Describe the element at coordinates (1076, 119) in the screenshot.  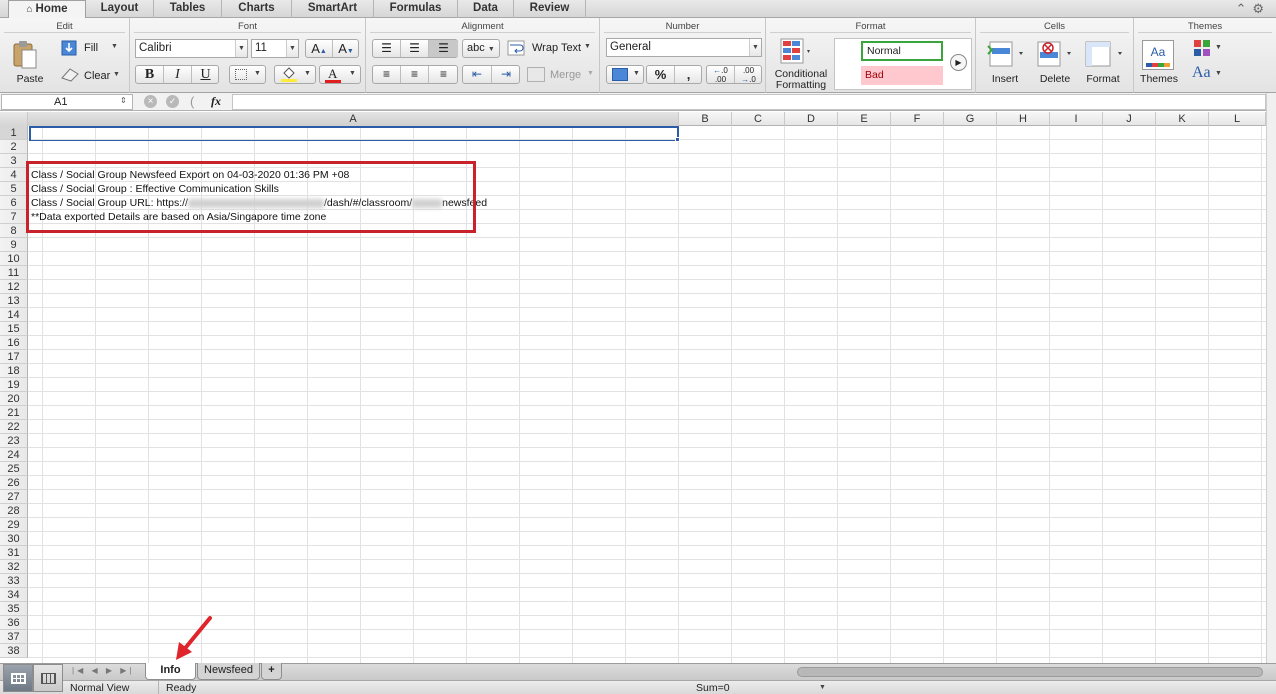
I see `column-header: I` at that location.